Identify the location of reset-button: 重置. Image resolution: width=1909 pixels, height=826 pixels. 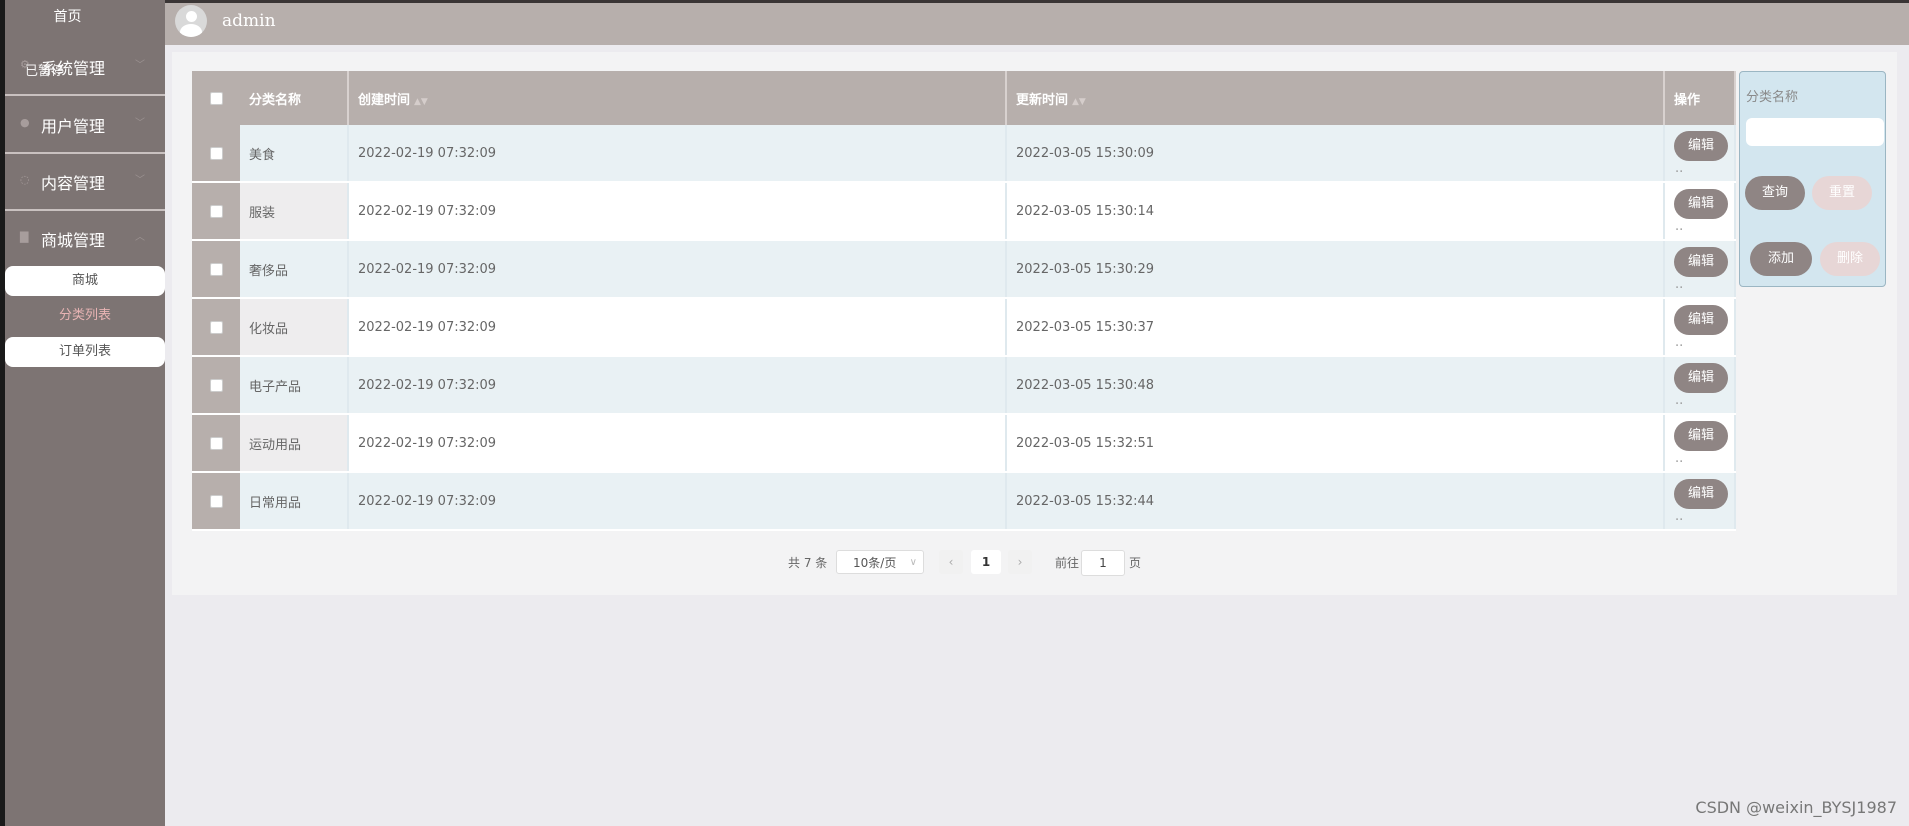
(1842, 193).